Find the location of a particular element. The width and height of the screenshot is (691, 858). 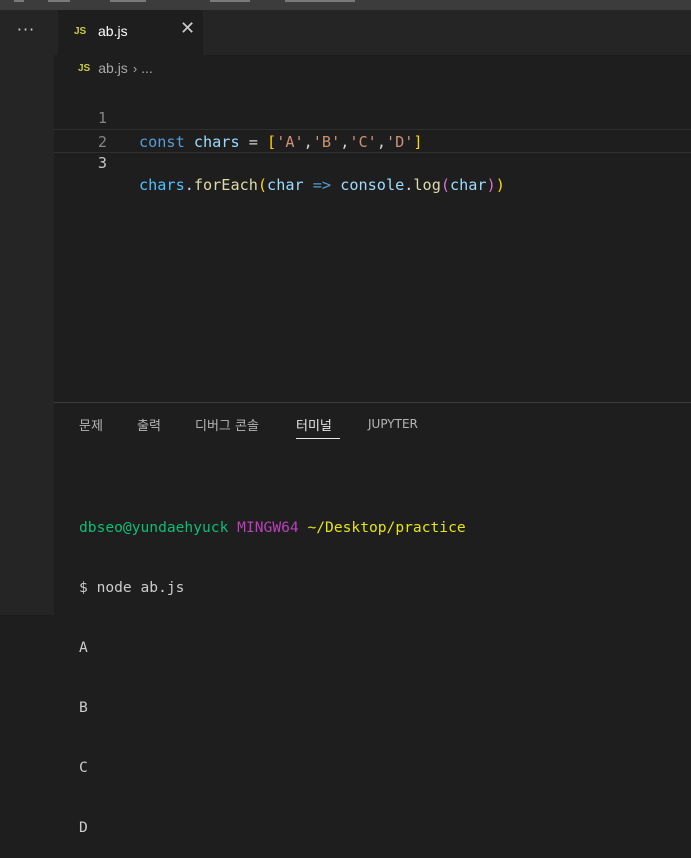

breadcrumb-file: ab.js is located at coordinates (113, 68).